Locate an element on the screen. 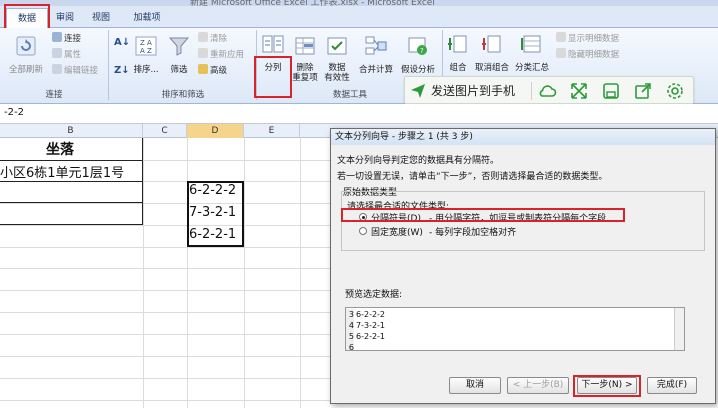 The image size is (718, 408). dialog-intro-line1: 文本分列向导判定您的数据具有分隔符。 is located at coordinates (418, 161).